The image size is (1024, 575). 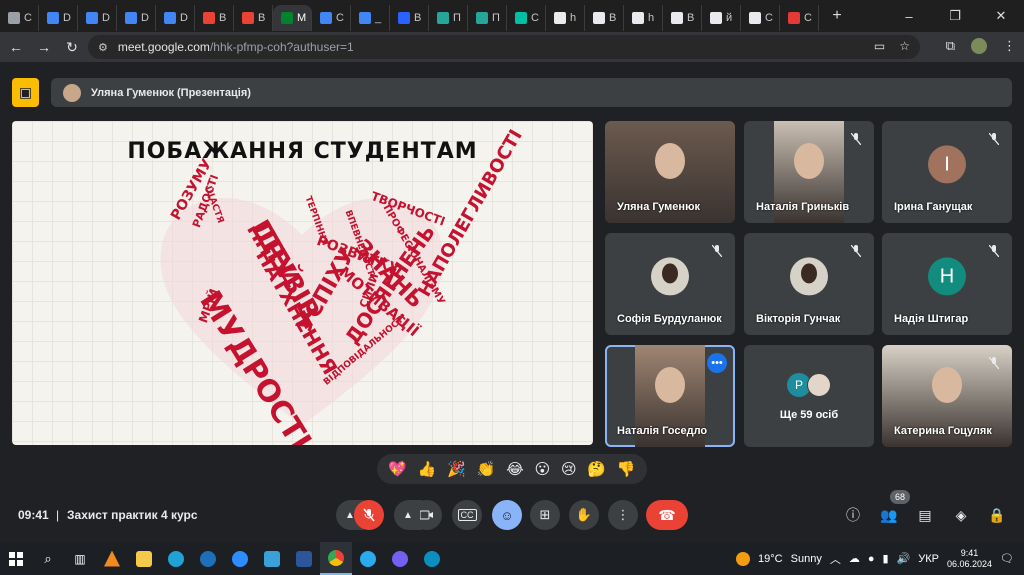 I want to click on new-tab-button: +, so click(x=837, y=16).